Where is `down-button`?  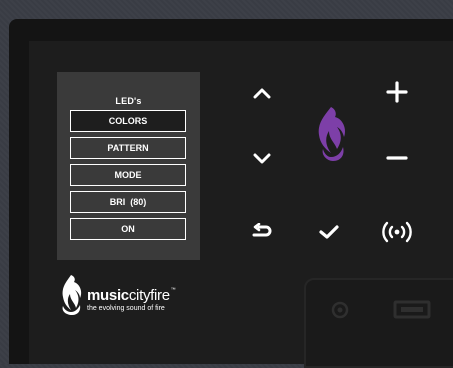
down-button is located at coordinates (262, 159).